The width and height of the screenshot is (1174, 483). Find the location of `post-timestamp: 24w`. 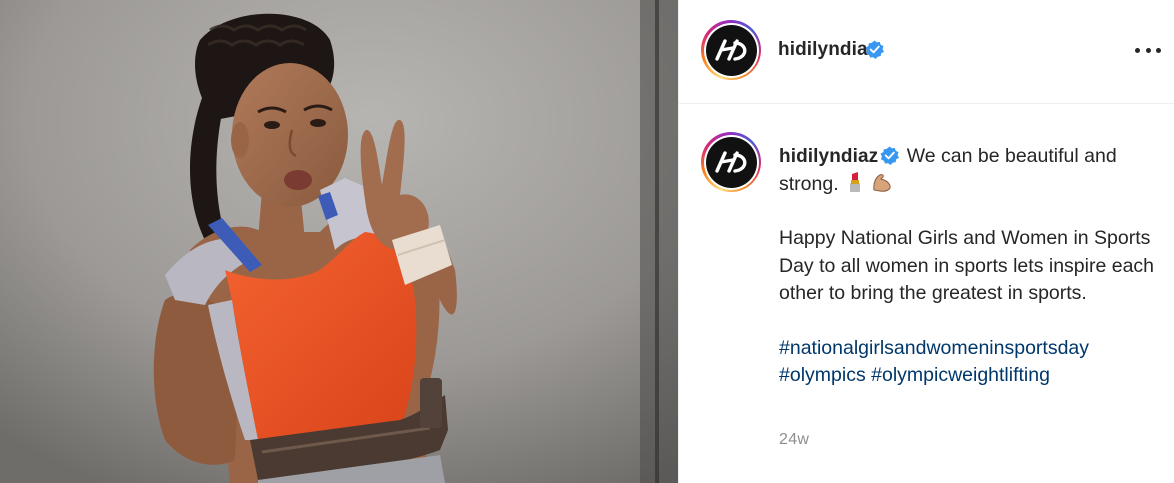

post-timestamp: 24w is located at coordinates (794, 440).